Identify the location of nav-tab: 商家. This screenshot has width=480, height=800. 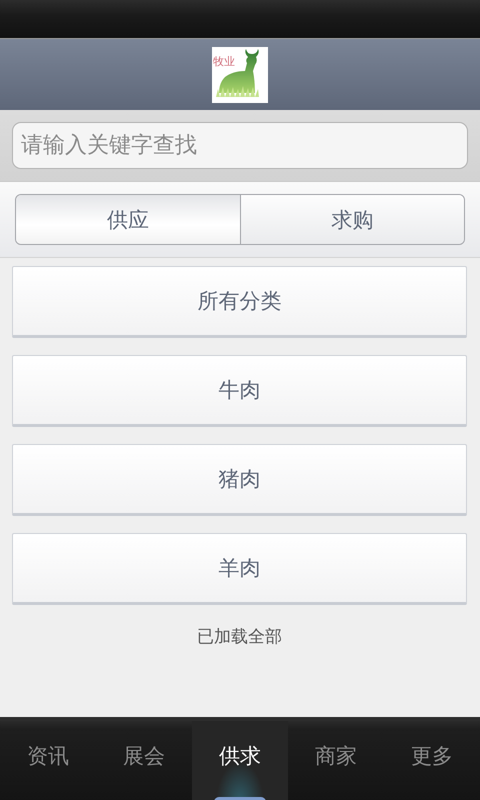
(336, 760).